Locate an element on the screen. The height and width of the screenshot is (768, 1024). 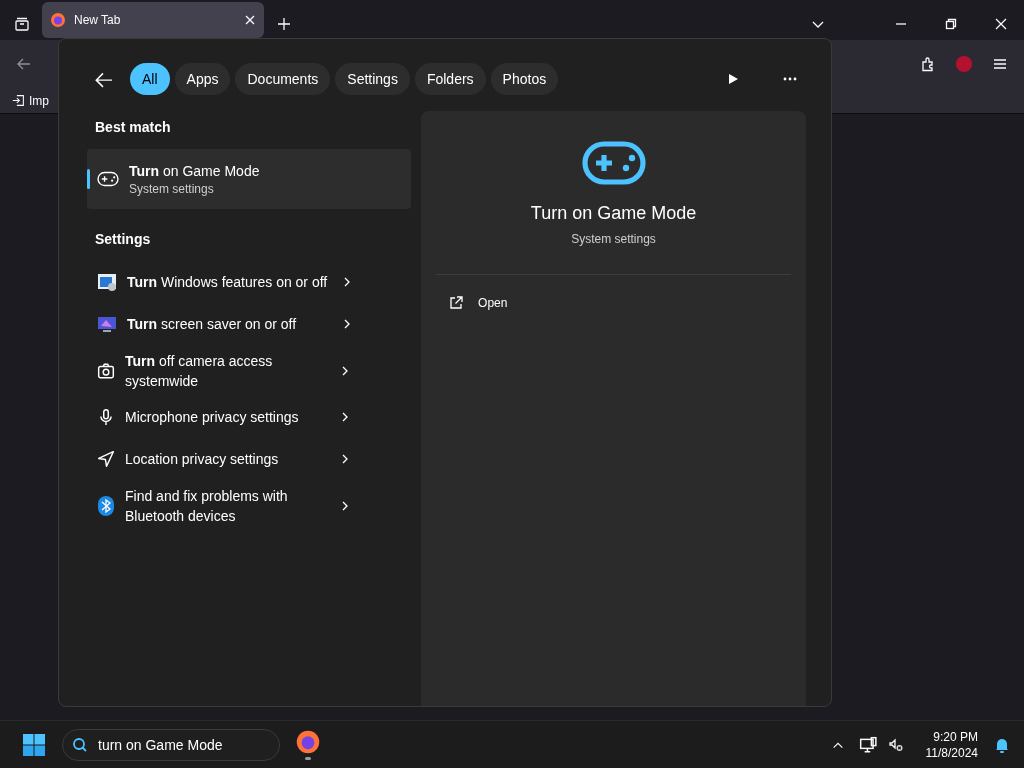
clock-date: 11/8/2024 is located at coordinates (951, 752).